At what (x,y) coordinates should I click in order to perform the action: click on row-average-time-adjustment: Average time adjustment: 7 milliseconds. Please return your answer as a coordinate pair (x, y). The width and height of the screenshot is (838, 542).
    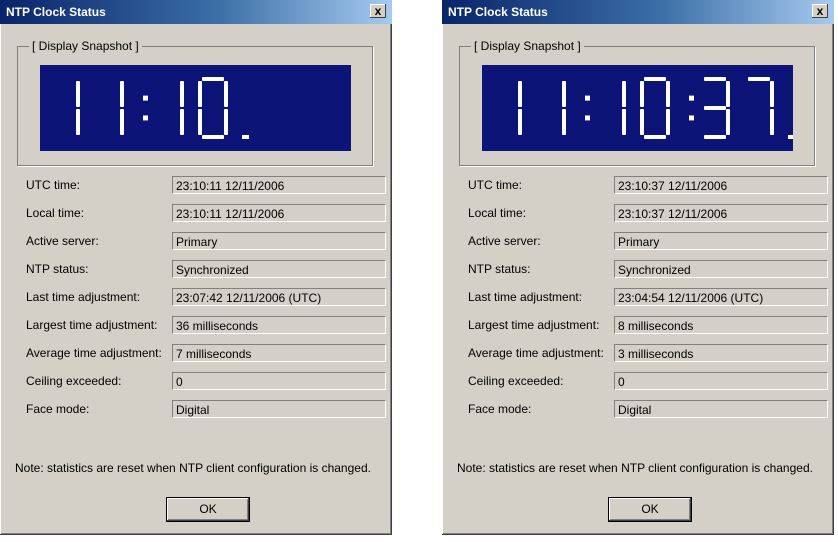
    Looking at the image, I should click on (206, 354).